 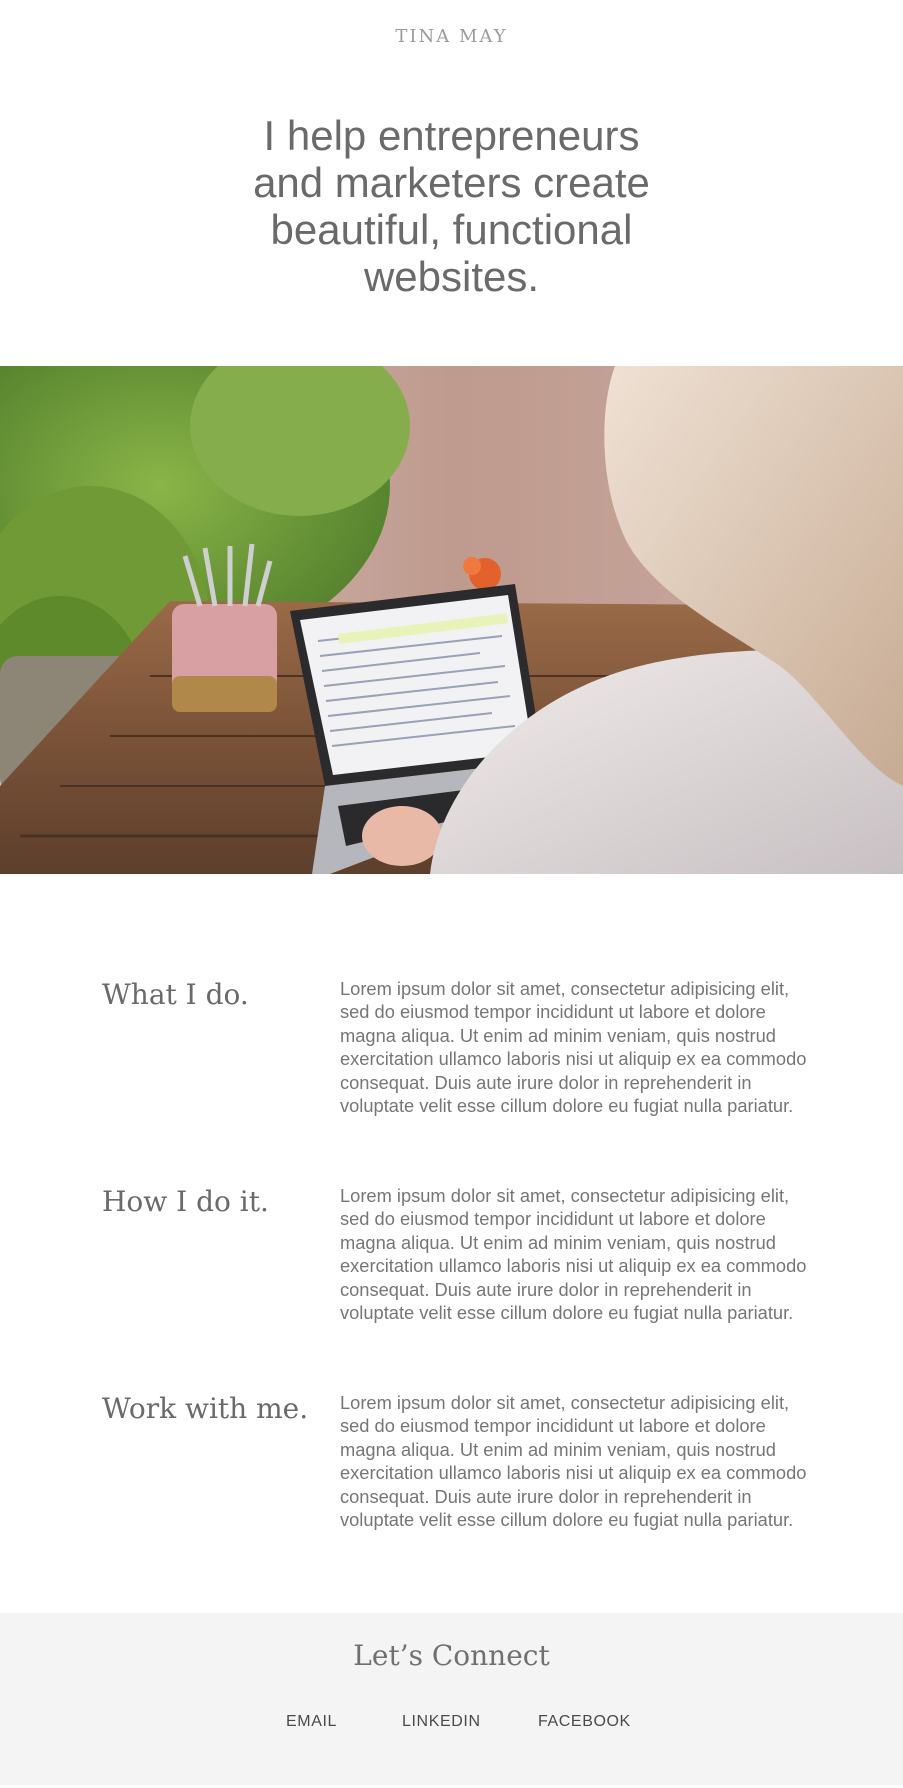 I want to click on footer-links: EMAIL LINKEDIN FACEBOOK, so click(x=451, y=1724).